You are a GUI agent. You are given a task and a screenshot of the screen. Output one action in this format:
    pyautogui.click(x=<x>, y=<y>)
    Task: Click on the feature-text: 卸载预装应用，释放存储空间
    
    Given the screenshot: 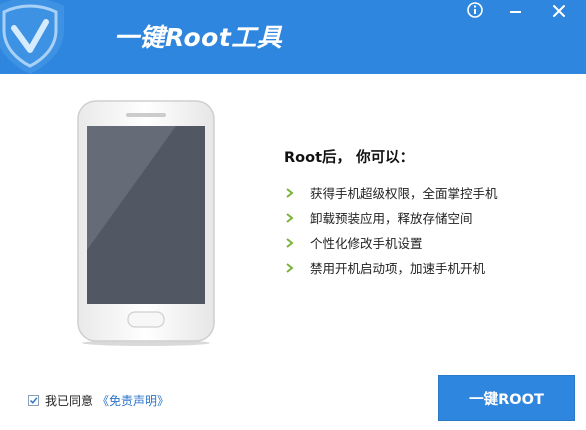 What is the action you would take?
    pyautogui.click(x=391, y=218)
    